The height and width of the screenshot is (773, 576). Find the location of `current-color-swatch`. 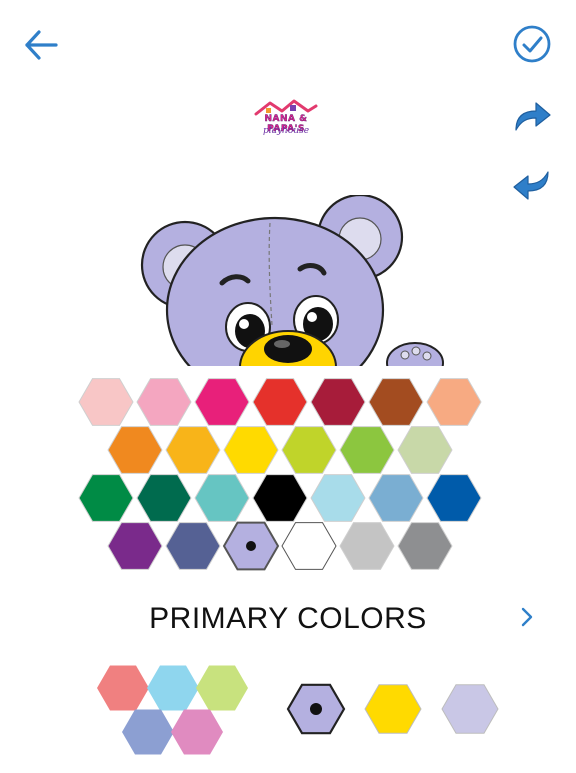

current-color-swatch is located at coordinates (316, 709).